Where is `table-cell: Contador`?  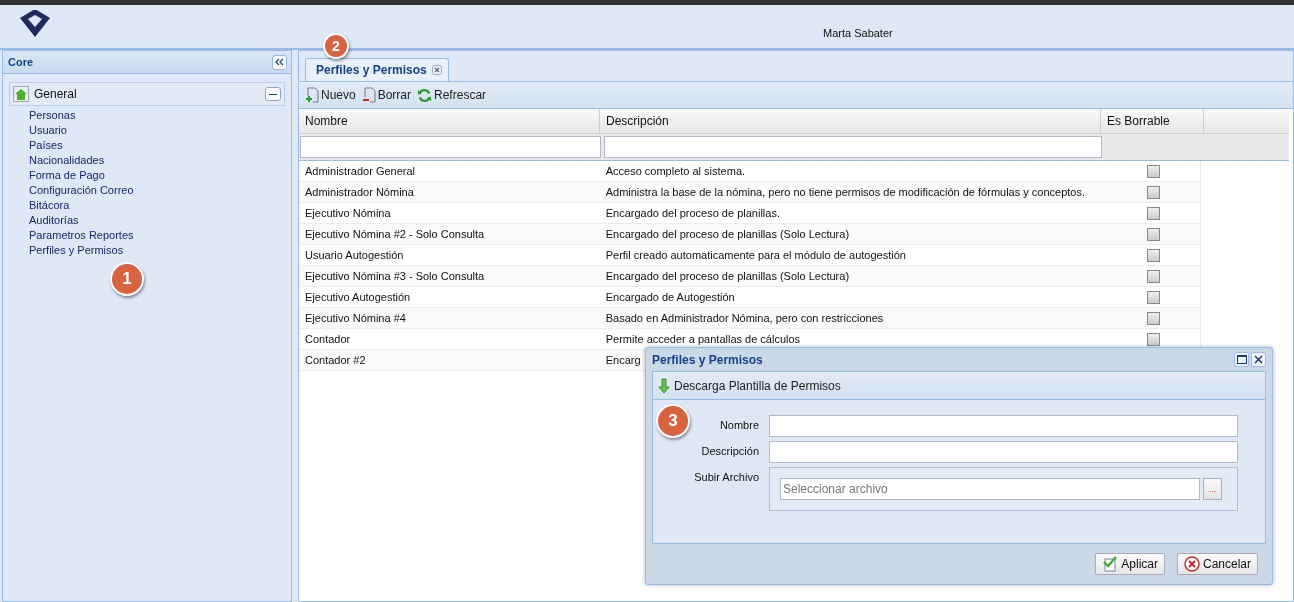
table-cell: Contador is located at coordinates (328, 339).